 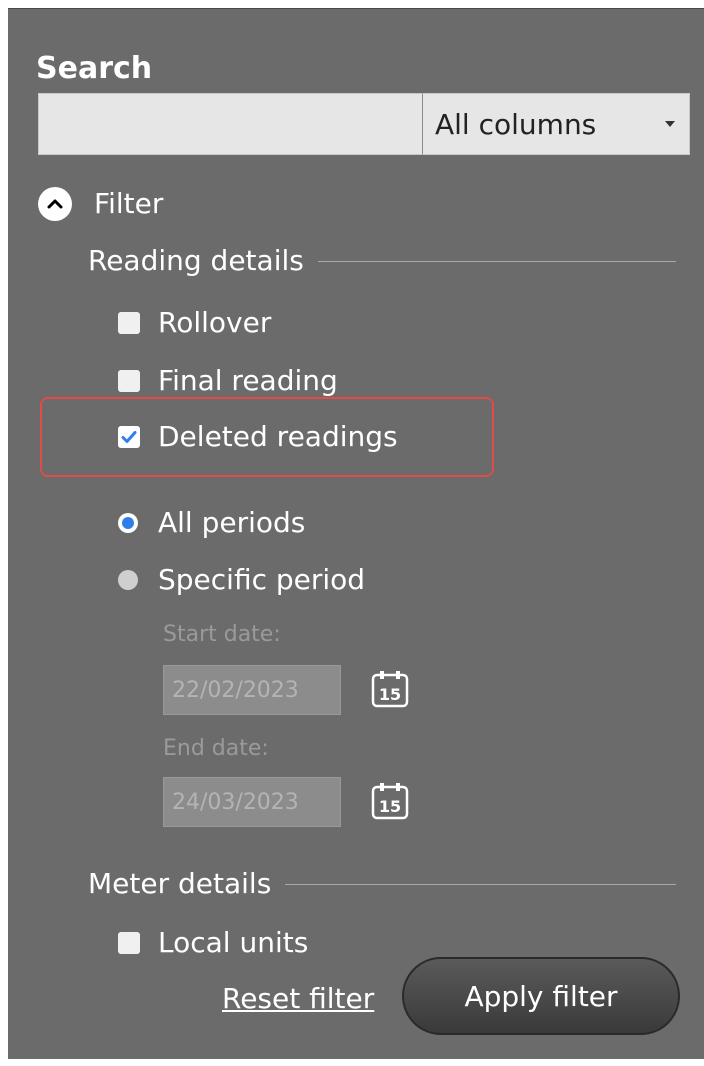 I want to click on search-row: All columns, so click(x=364, y=124).